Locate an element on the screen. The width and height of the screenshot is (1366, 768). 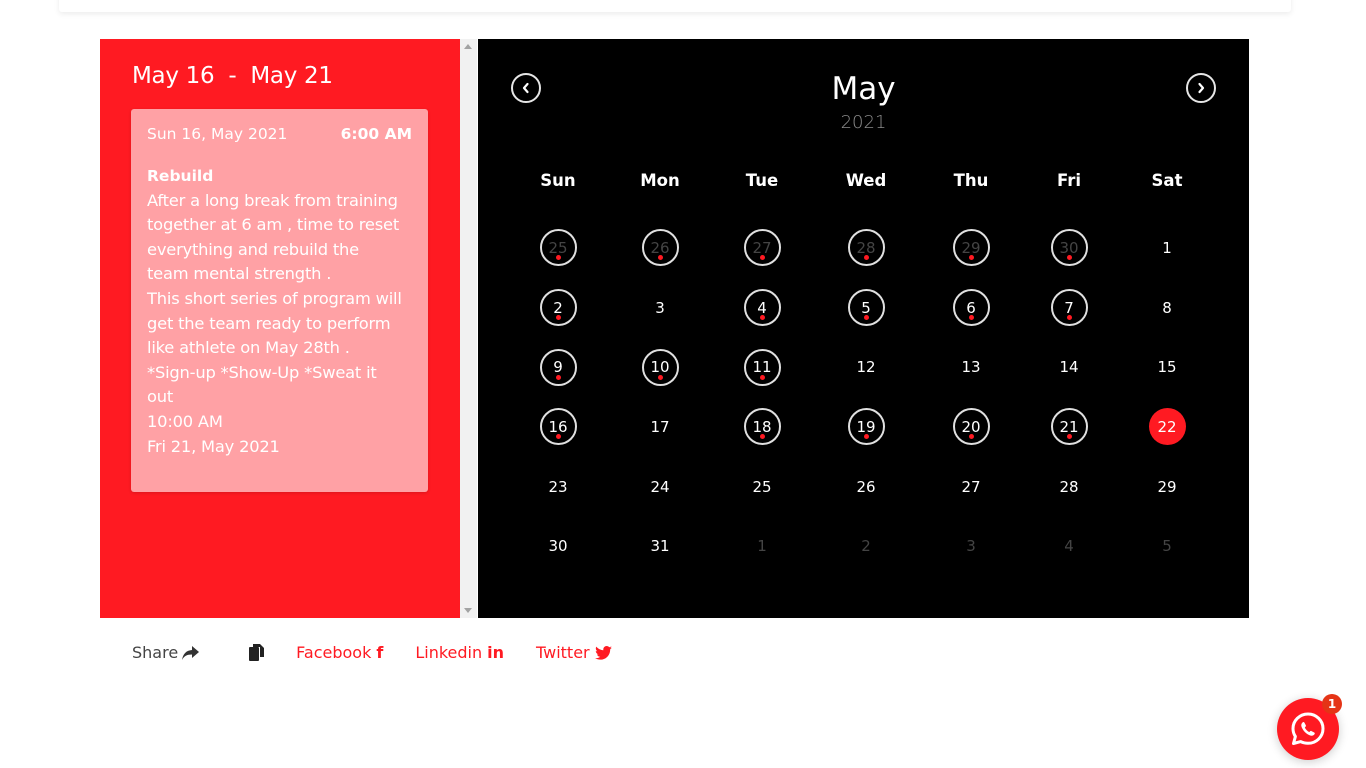
calendar-day-number: 29 is located at coordinates (971, 248).